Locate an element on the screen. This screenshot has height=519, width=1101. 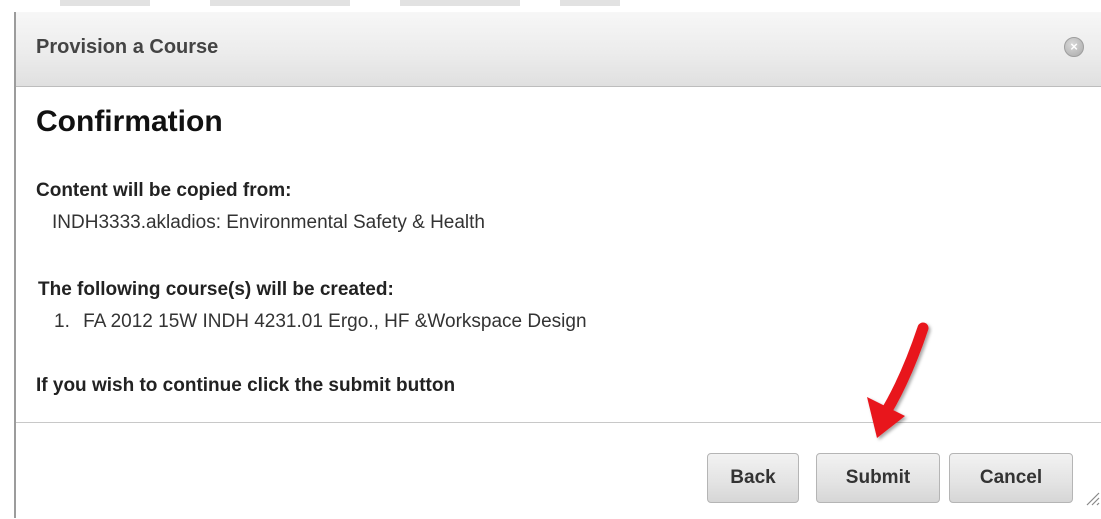
courses-created-label: The following course(s) will be created: is located at coordinates (216, 289).